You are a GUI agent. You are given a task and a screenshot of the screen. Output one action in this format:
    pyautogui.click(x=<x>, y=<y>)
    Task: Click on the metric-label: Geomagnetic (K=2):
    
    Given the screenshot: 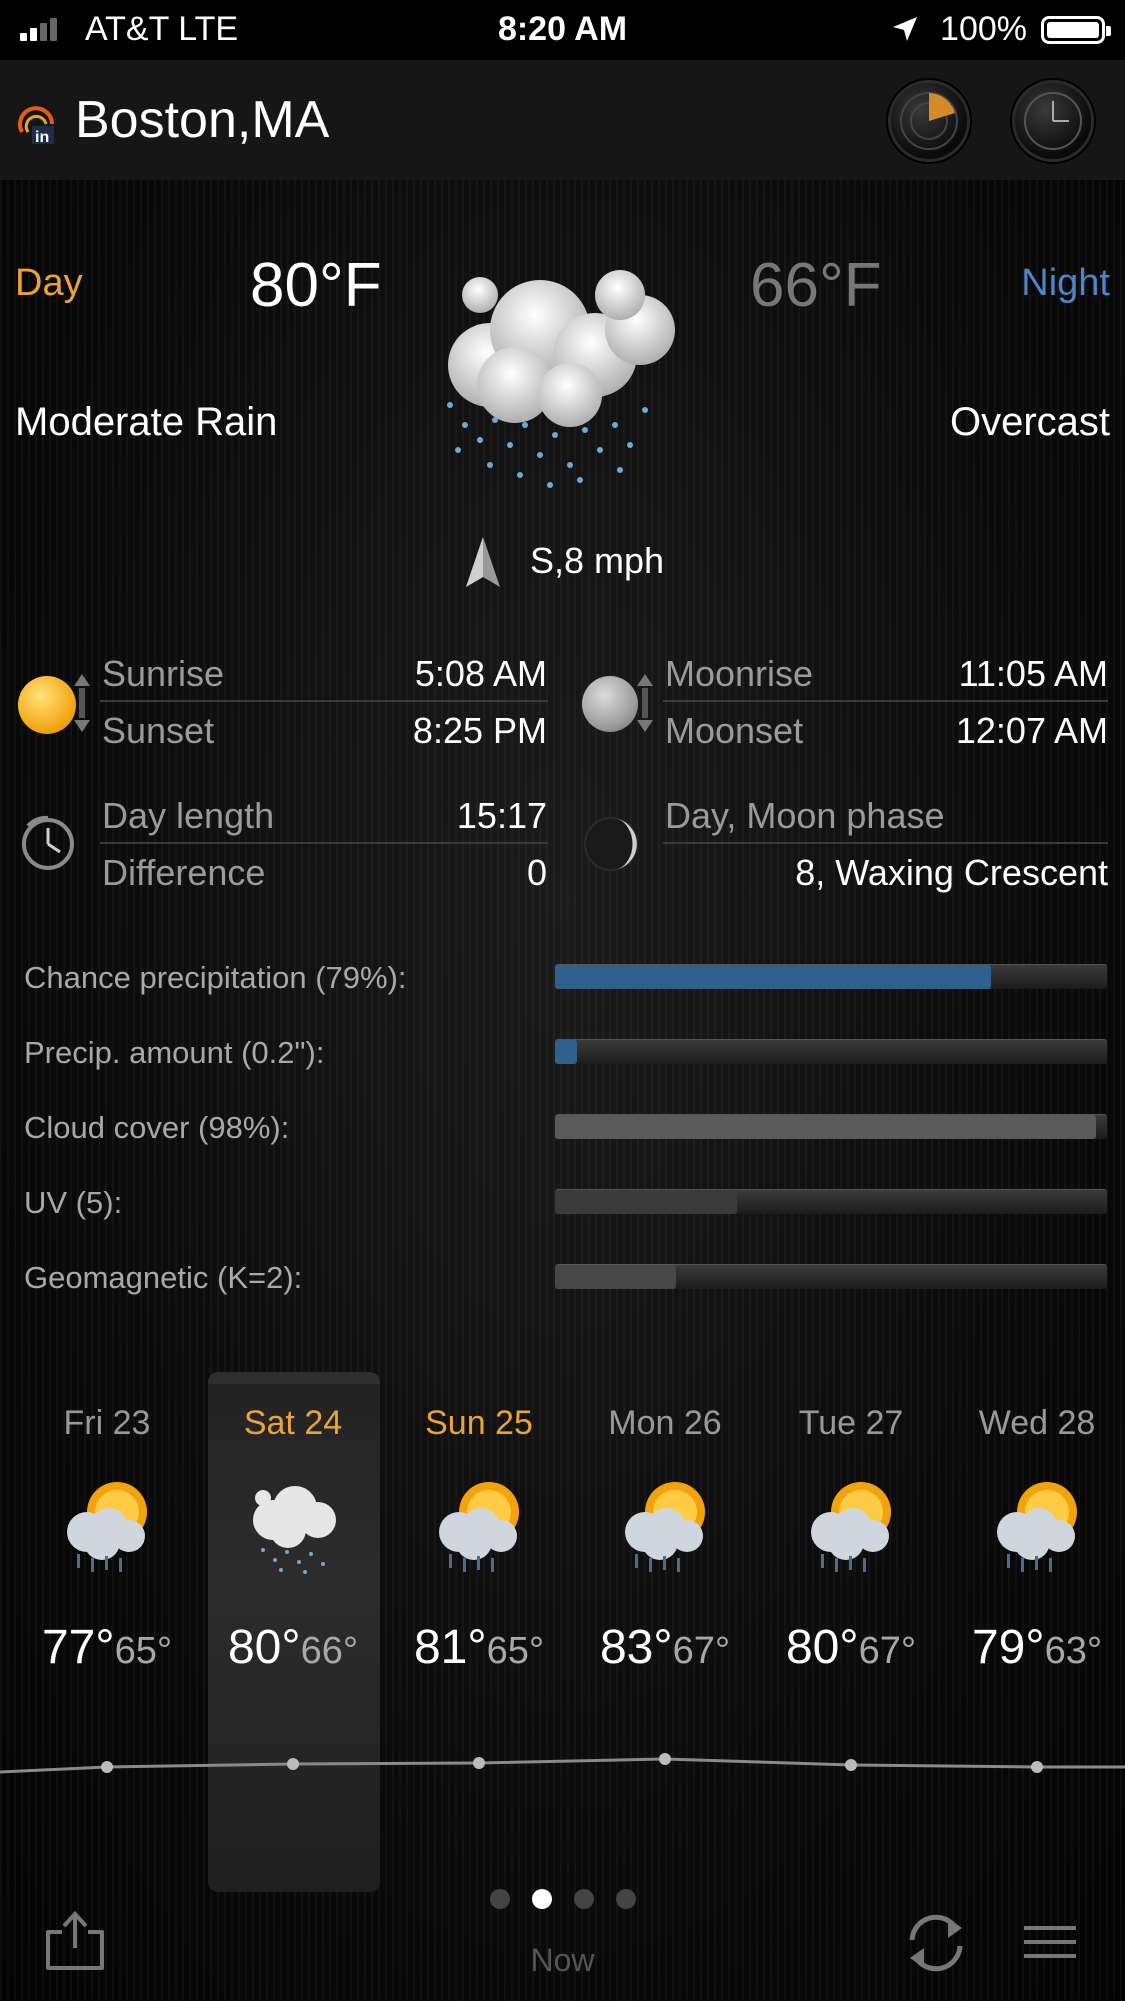 What is the action you would take?
    pyautogui.click(x=163, y=1277)
    